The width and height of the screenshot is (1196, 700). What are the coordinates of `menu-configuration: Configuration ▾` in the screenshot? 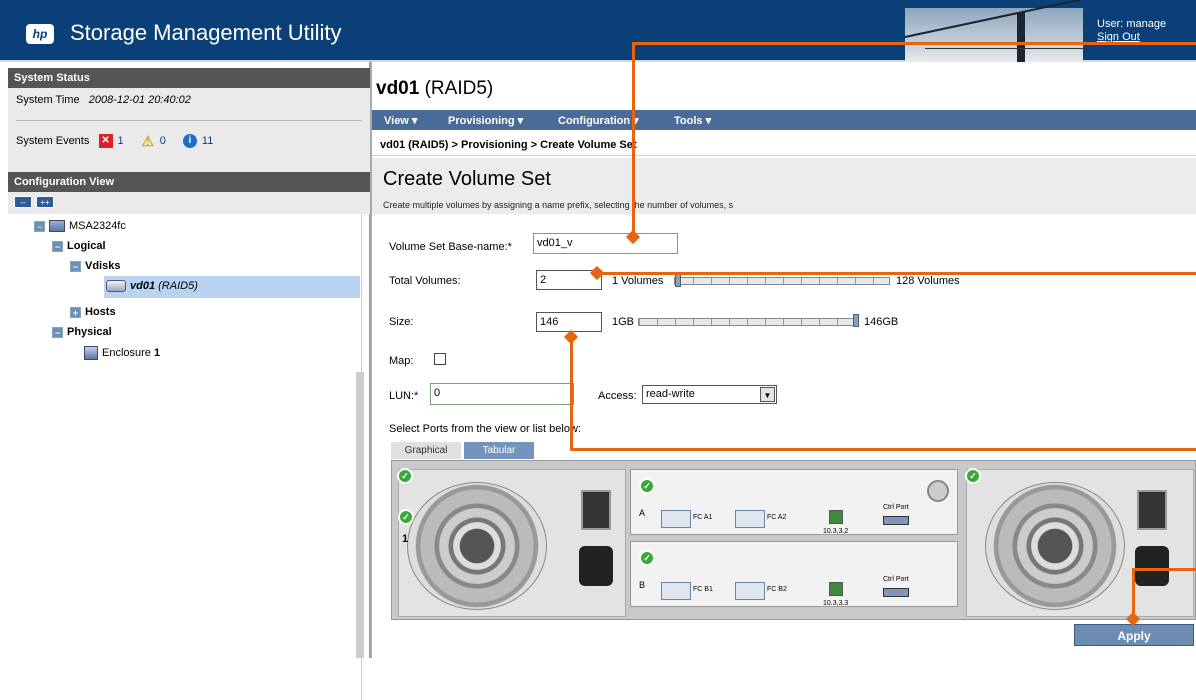 It's located at (598, 120).